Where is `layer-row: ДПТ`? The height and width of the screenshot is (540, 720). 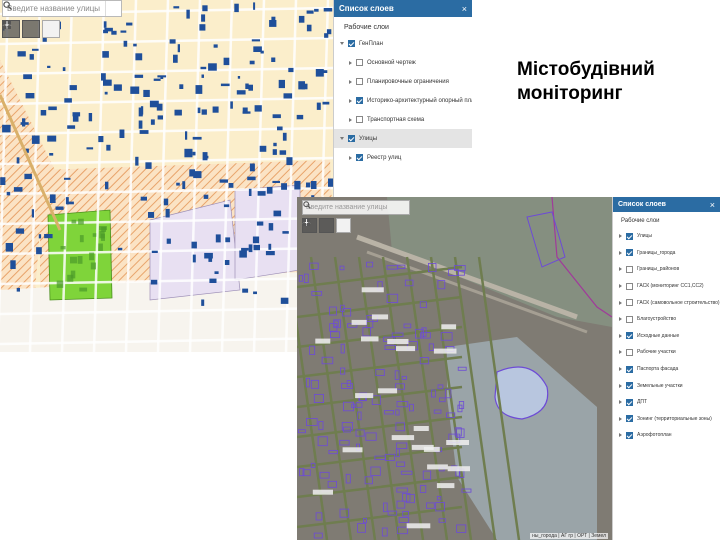
layer-row: ДПТ is located at coordinates (666, 402).